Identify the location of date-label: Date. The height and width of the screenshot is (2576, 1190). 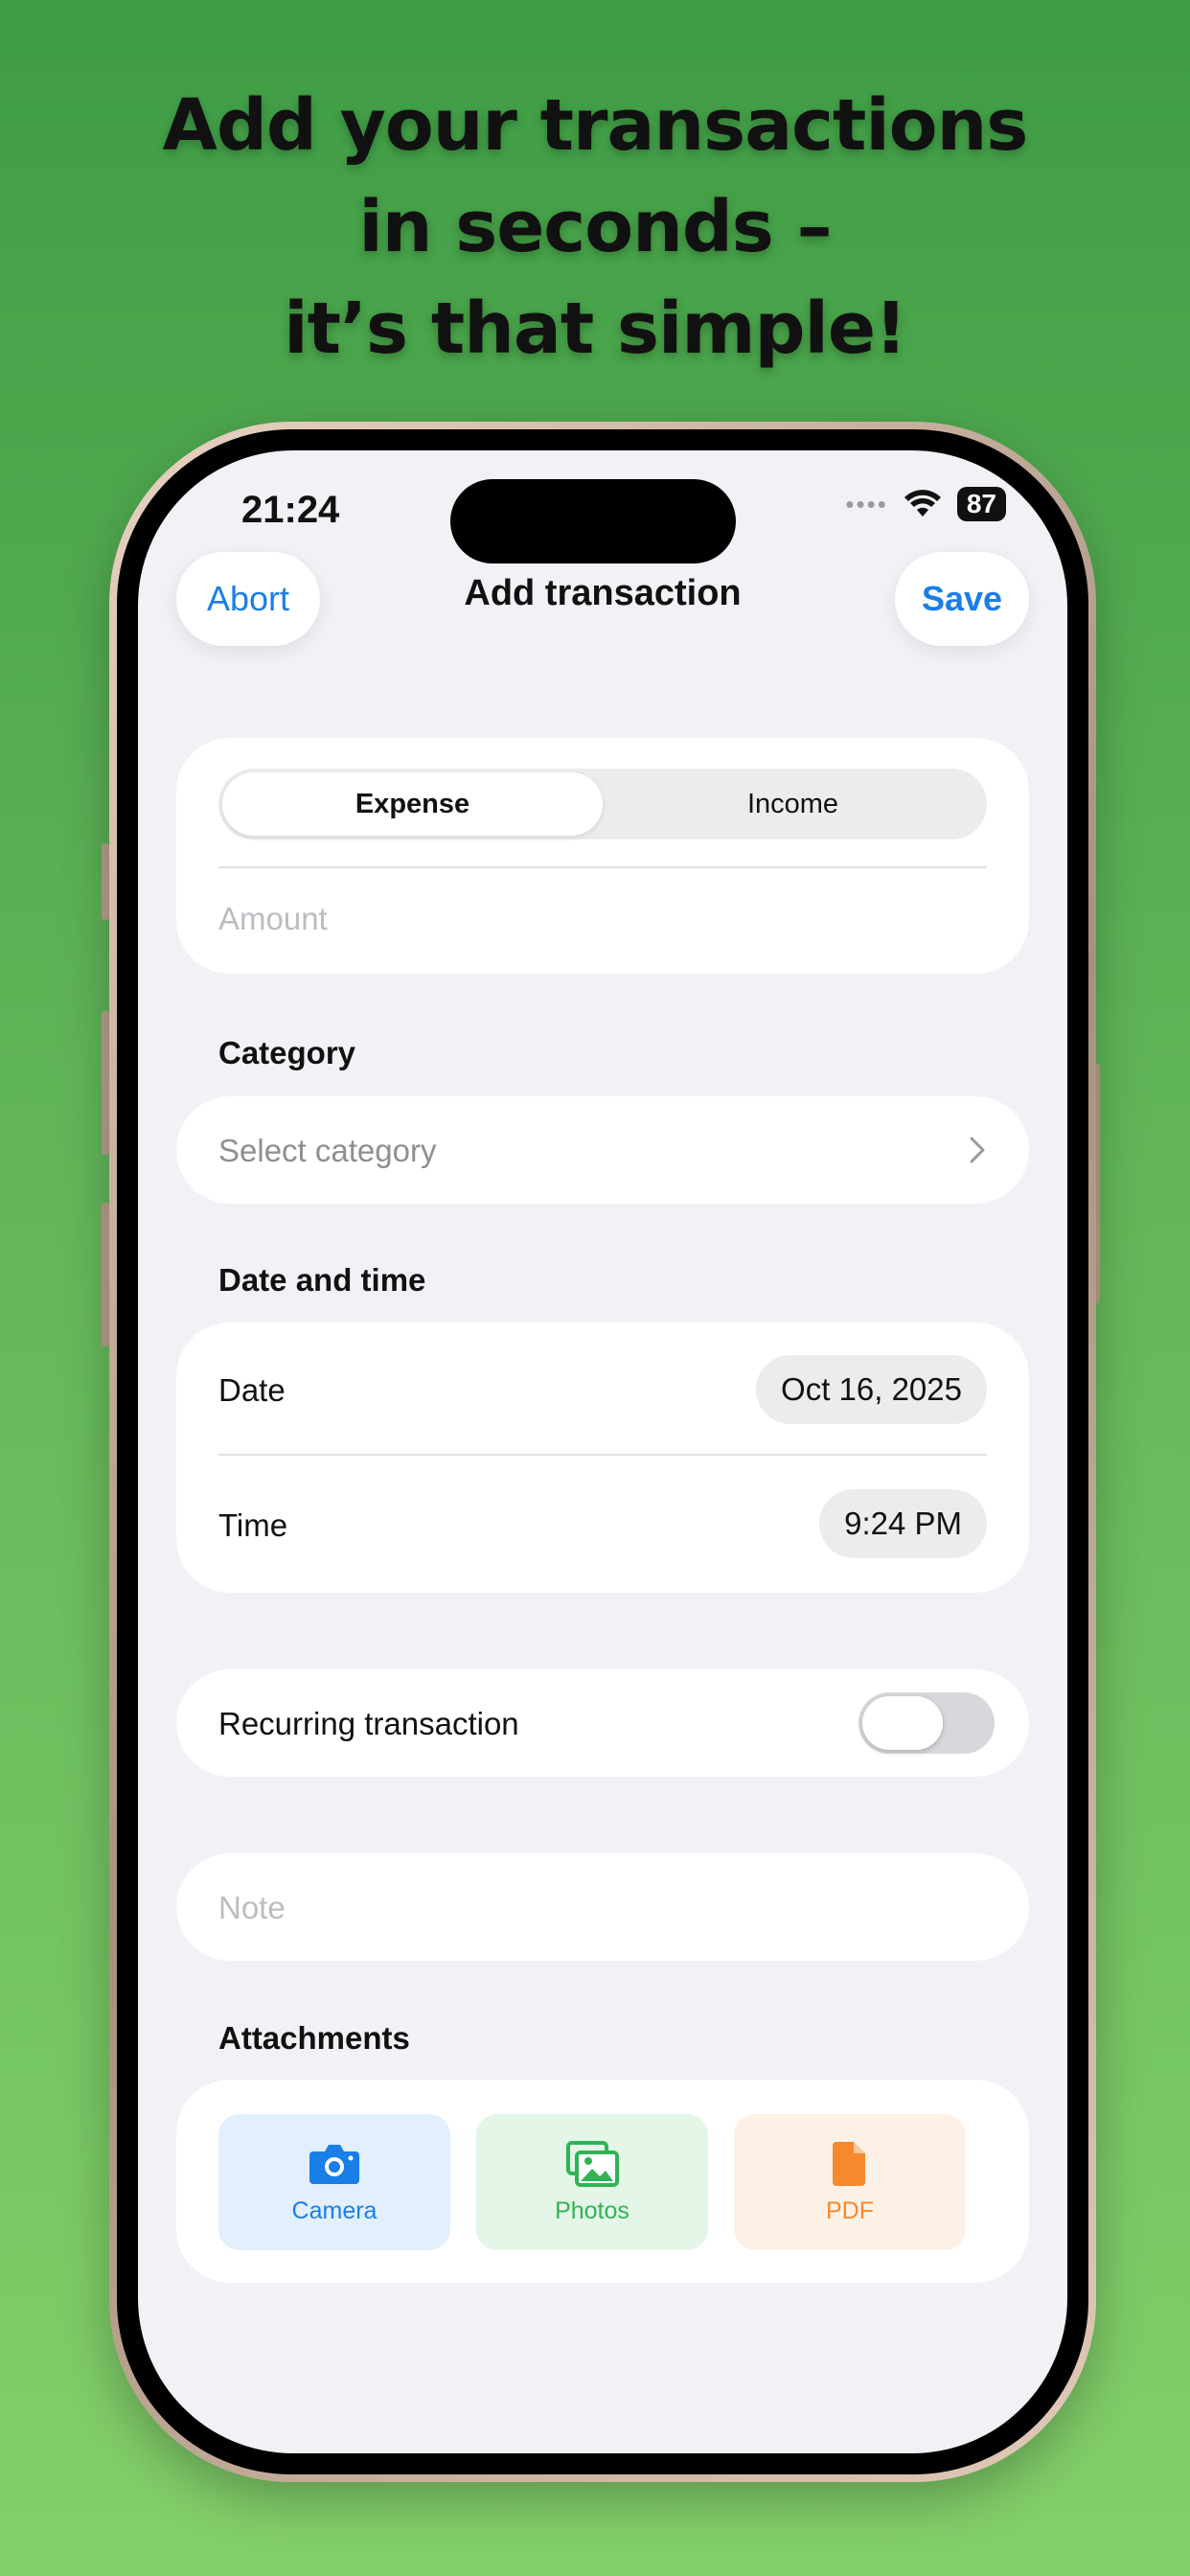
(252, 1390).